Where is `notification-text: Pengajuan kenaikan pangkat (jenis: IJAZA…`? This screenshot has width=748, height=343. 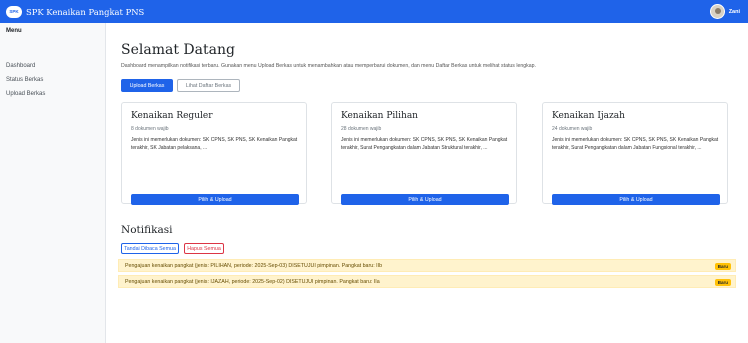
notification-text: Pengajuan kenaikan pangkat (jenis: IJAZA… is located at coordinates (252, 281).